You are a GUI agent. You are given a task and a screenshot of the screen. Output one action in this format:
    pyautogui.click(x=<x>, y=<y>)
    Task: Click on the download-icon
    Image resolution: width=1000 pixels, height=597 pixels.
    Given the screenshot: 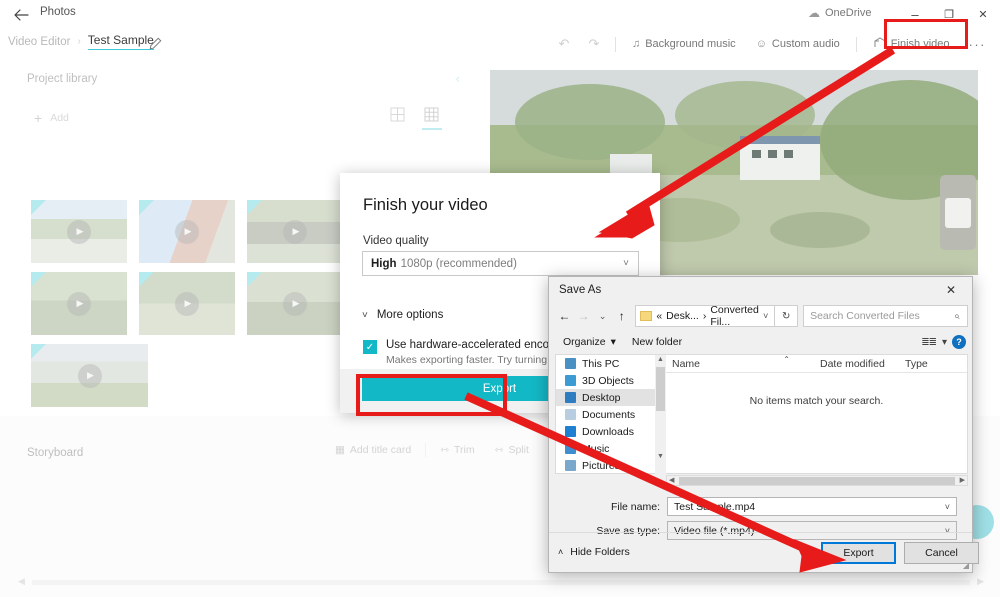 What is the action you would take?
    pyautogui.click(x=570, y=431)
    